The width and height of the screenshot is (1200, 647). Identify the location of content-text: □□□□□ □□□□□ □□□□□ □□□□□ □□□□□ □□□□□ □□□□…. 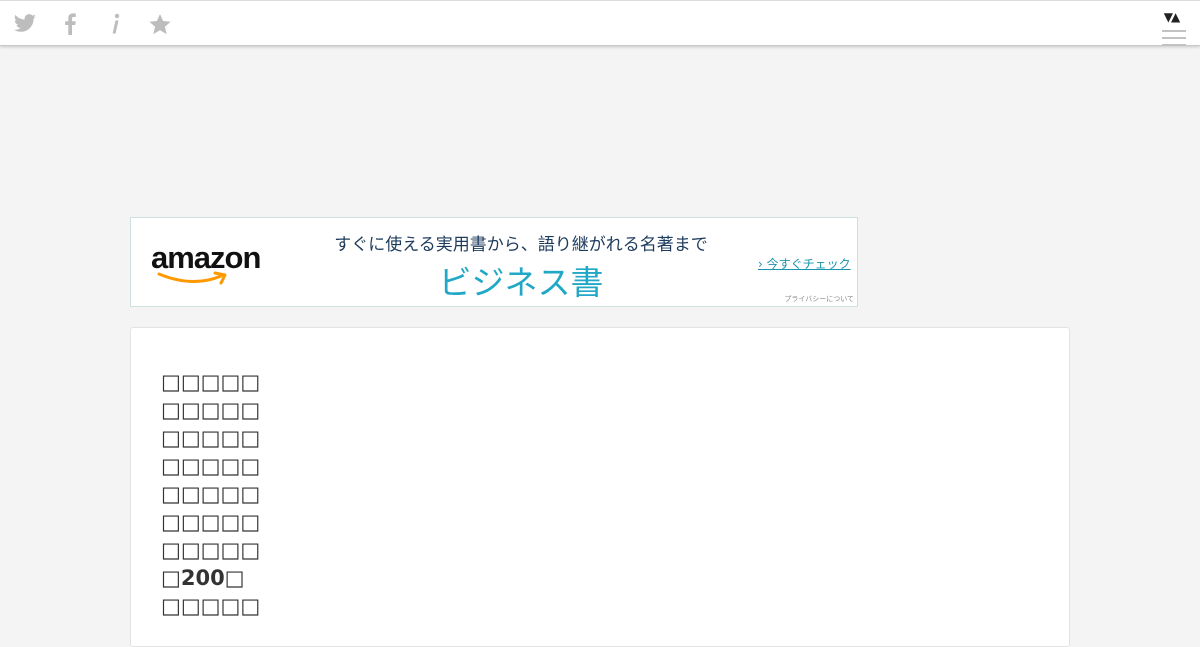
(210, 494).